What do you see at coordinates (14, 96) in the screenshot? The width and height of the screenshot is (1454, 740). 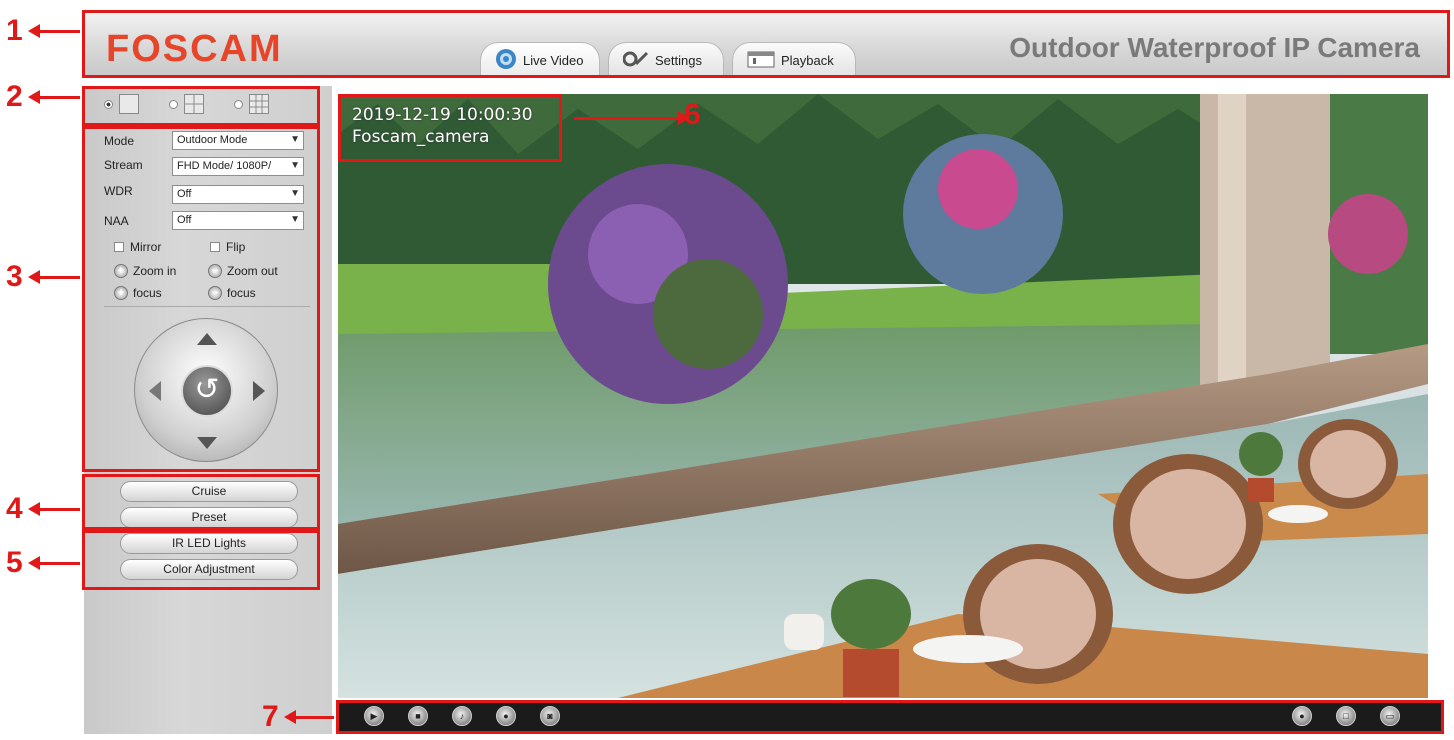 I see `callout-2: 2` at bounding box center [14, 96].